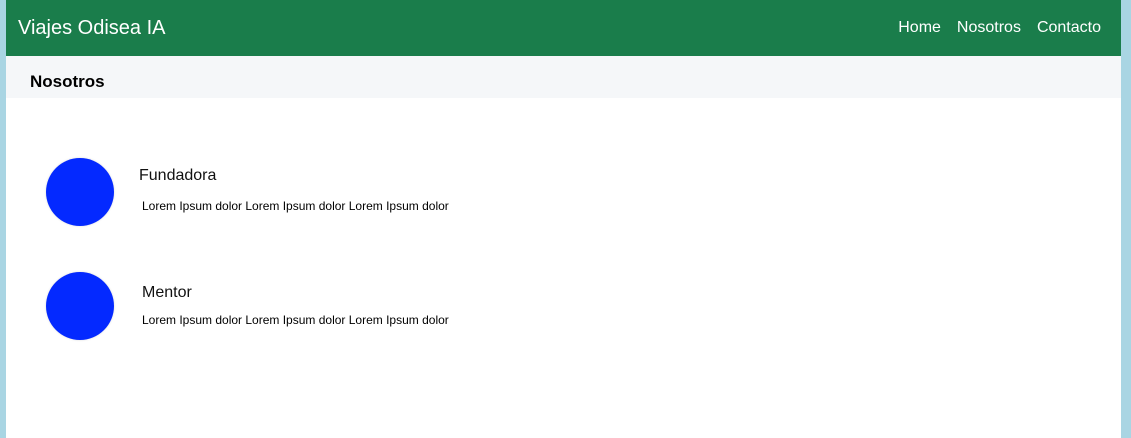 The width and height of the screenshot is (1131, 438). I want to click on page-title: Nosotros, so click(67, 81).